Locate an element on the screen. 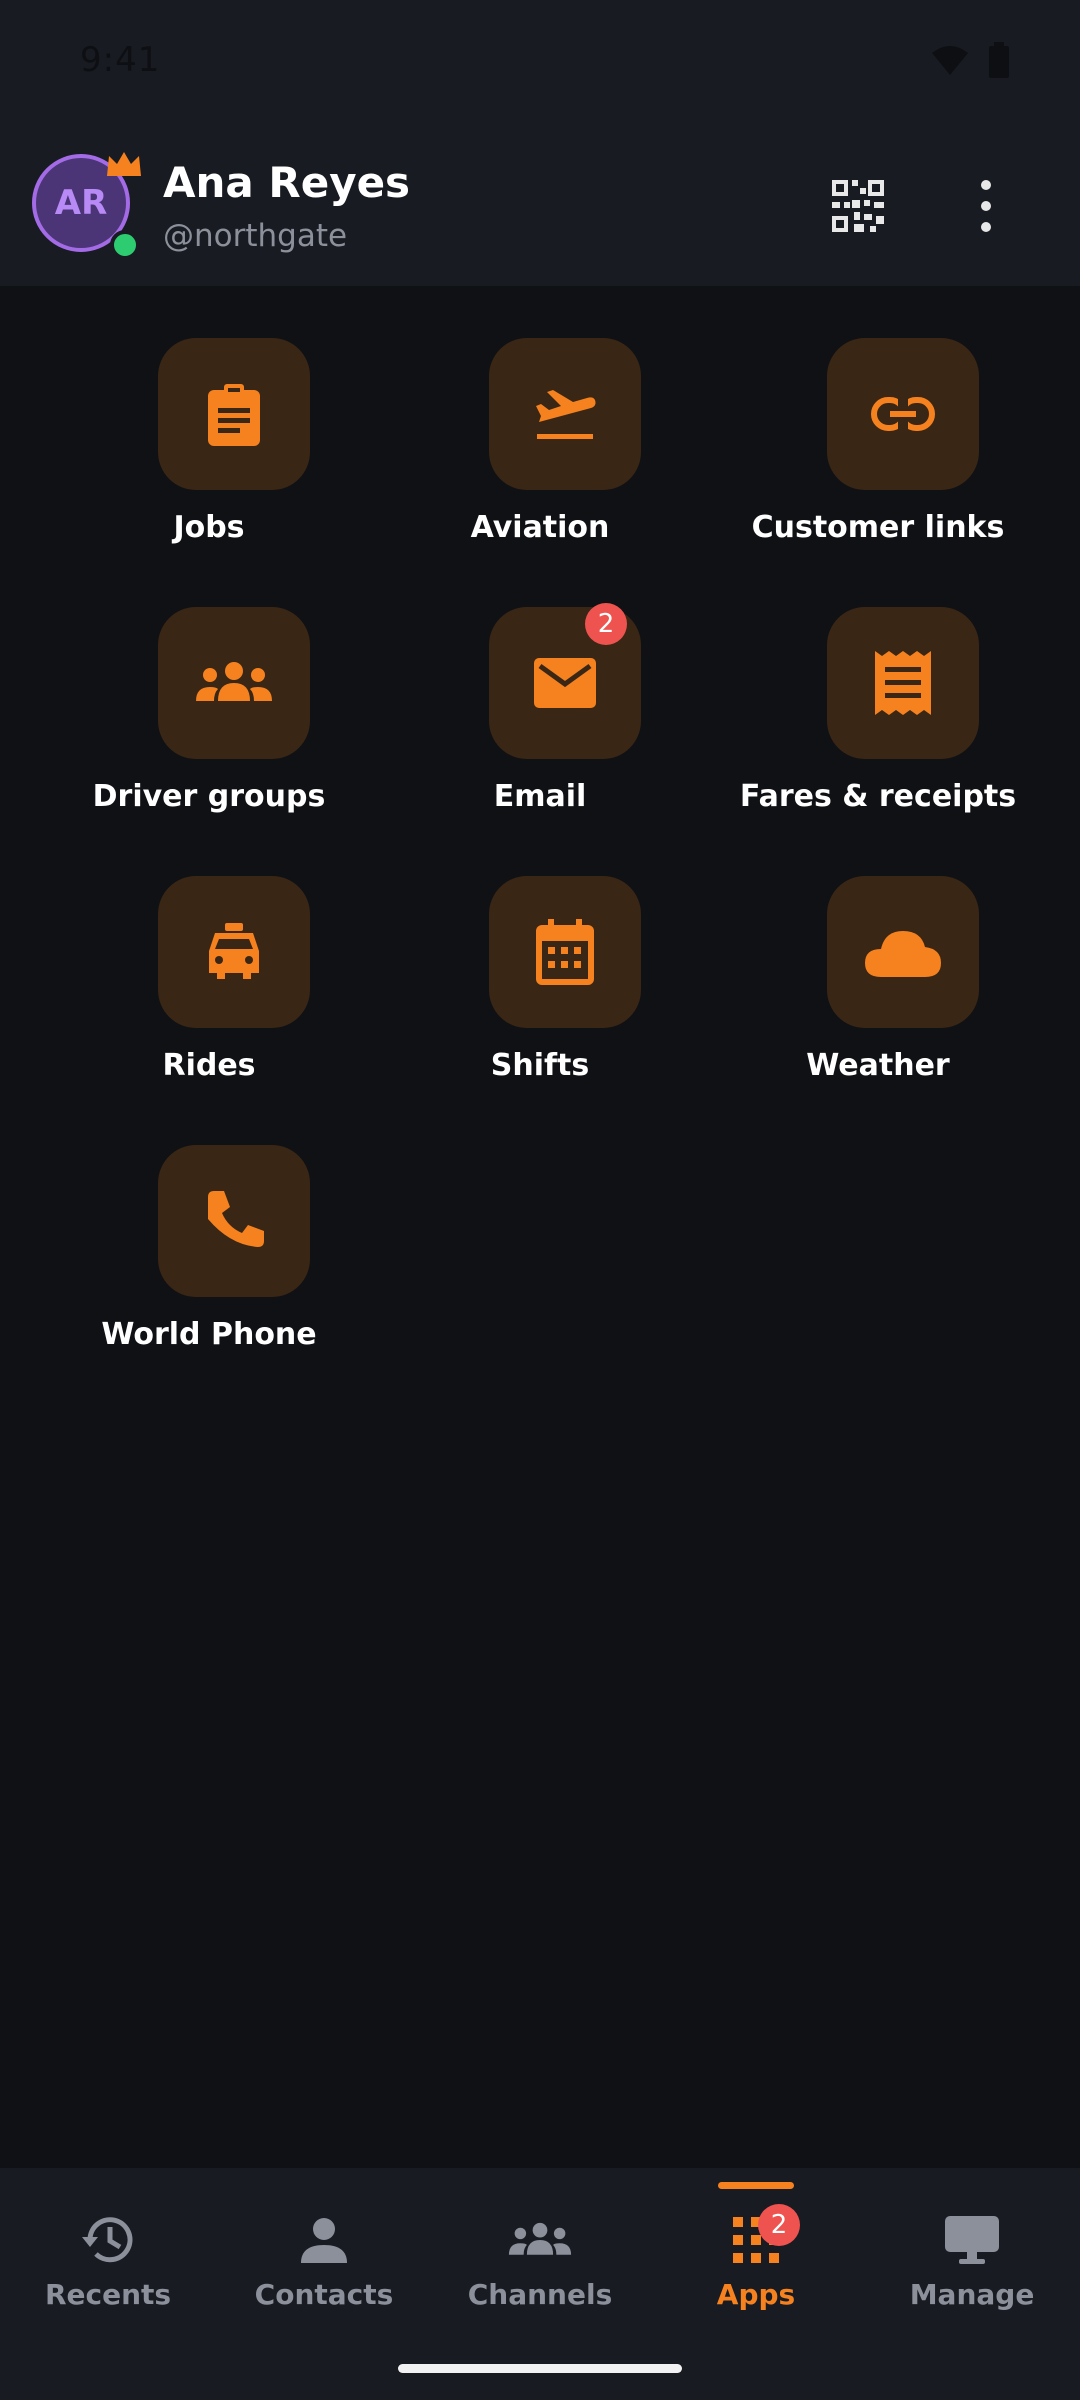 This screenshot has height=2400, width=1080. clipboard-icon is located at coordinates (234, 415).